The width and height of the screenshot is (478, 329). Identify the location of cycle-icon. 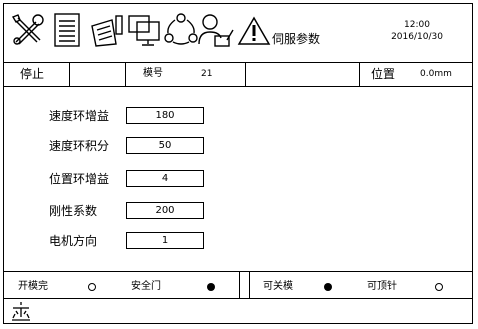
(181, 30).